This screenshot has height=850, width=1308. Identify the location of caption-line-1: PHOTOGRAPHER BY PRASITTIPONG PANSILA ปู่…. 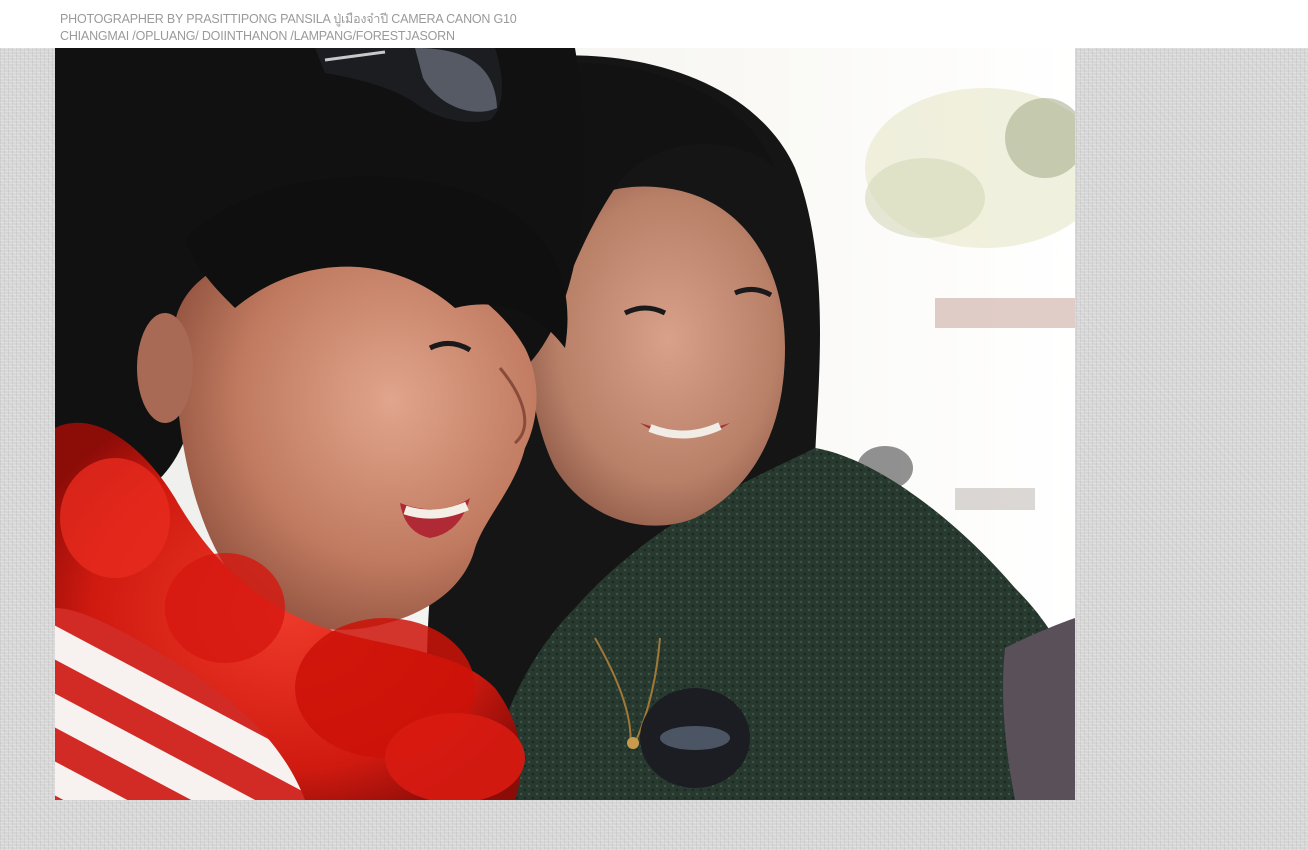
(288, 19).